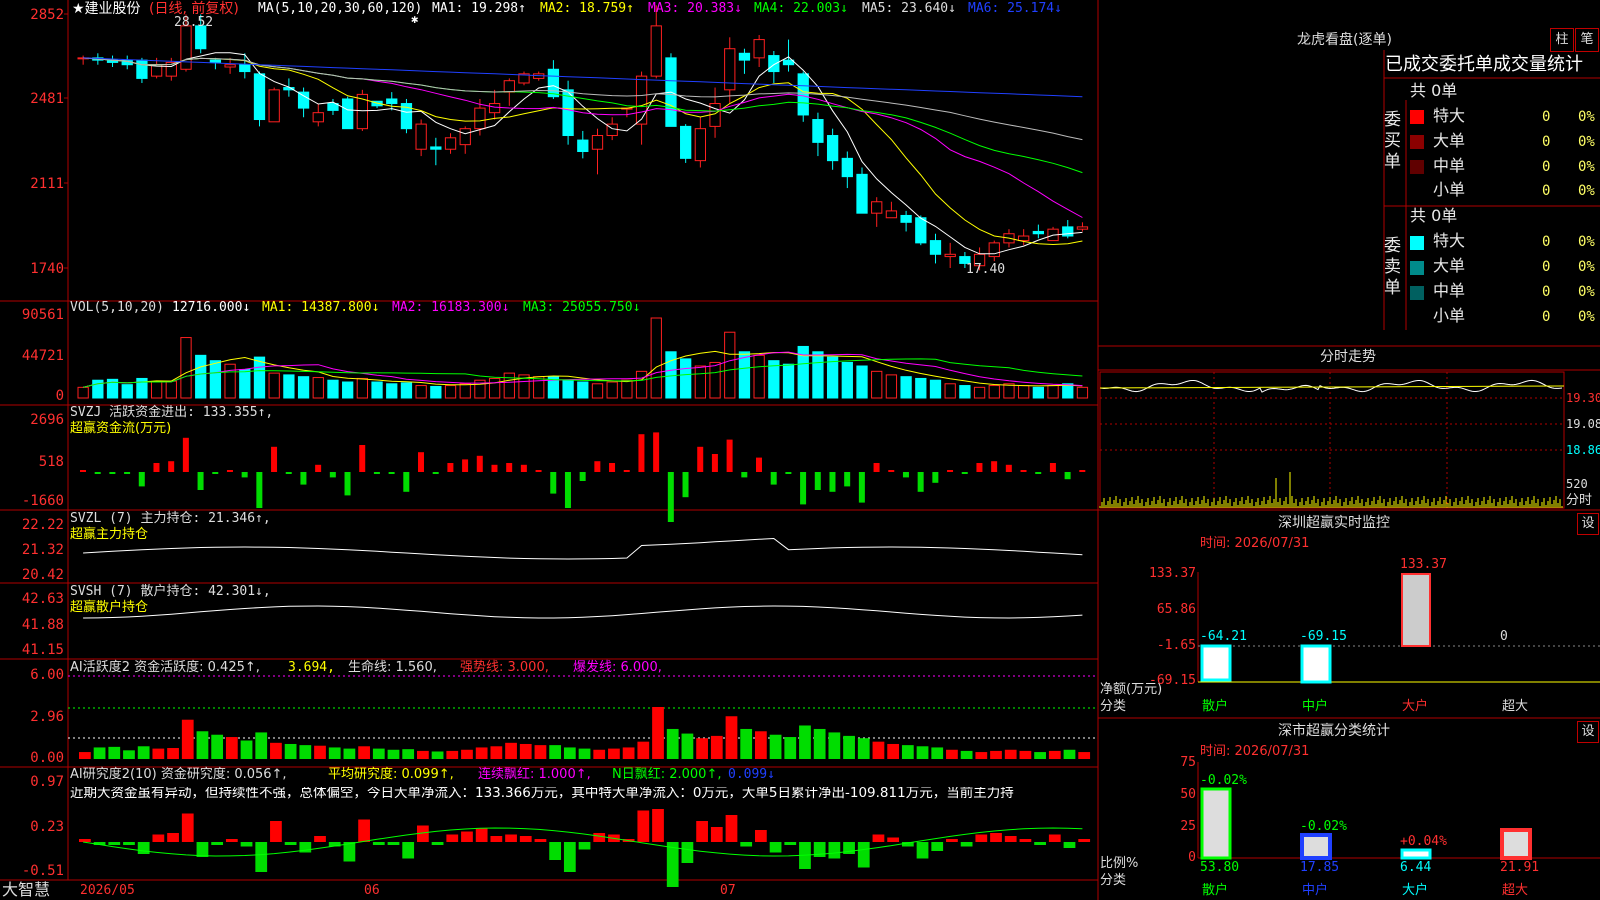 This screenshot has height=900, width=1600. I want to click on svzl-axis-tick: 20.42, so click(42, 575).